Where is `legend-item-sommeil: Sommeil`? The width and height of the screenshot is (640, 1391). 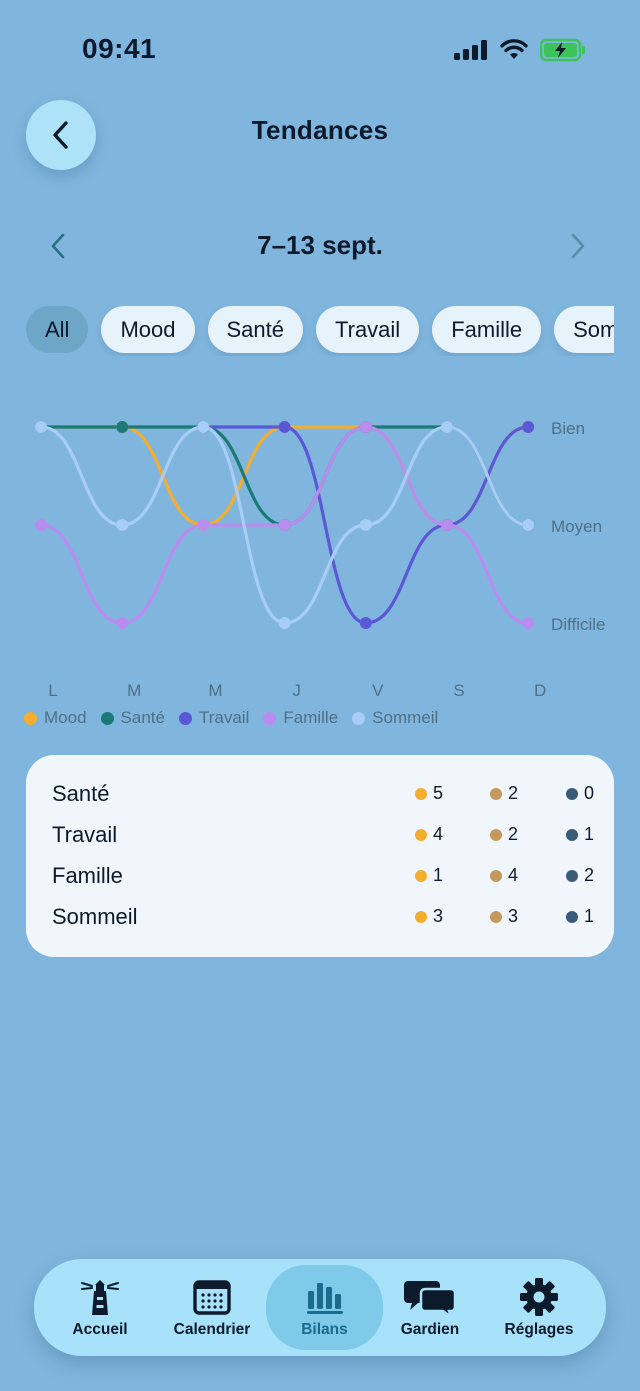 legend-item-sommeil: Sommeil is located at coordinates (395, 718).